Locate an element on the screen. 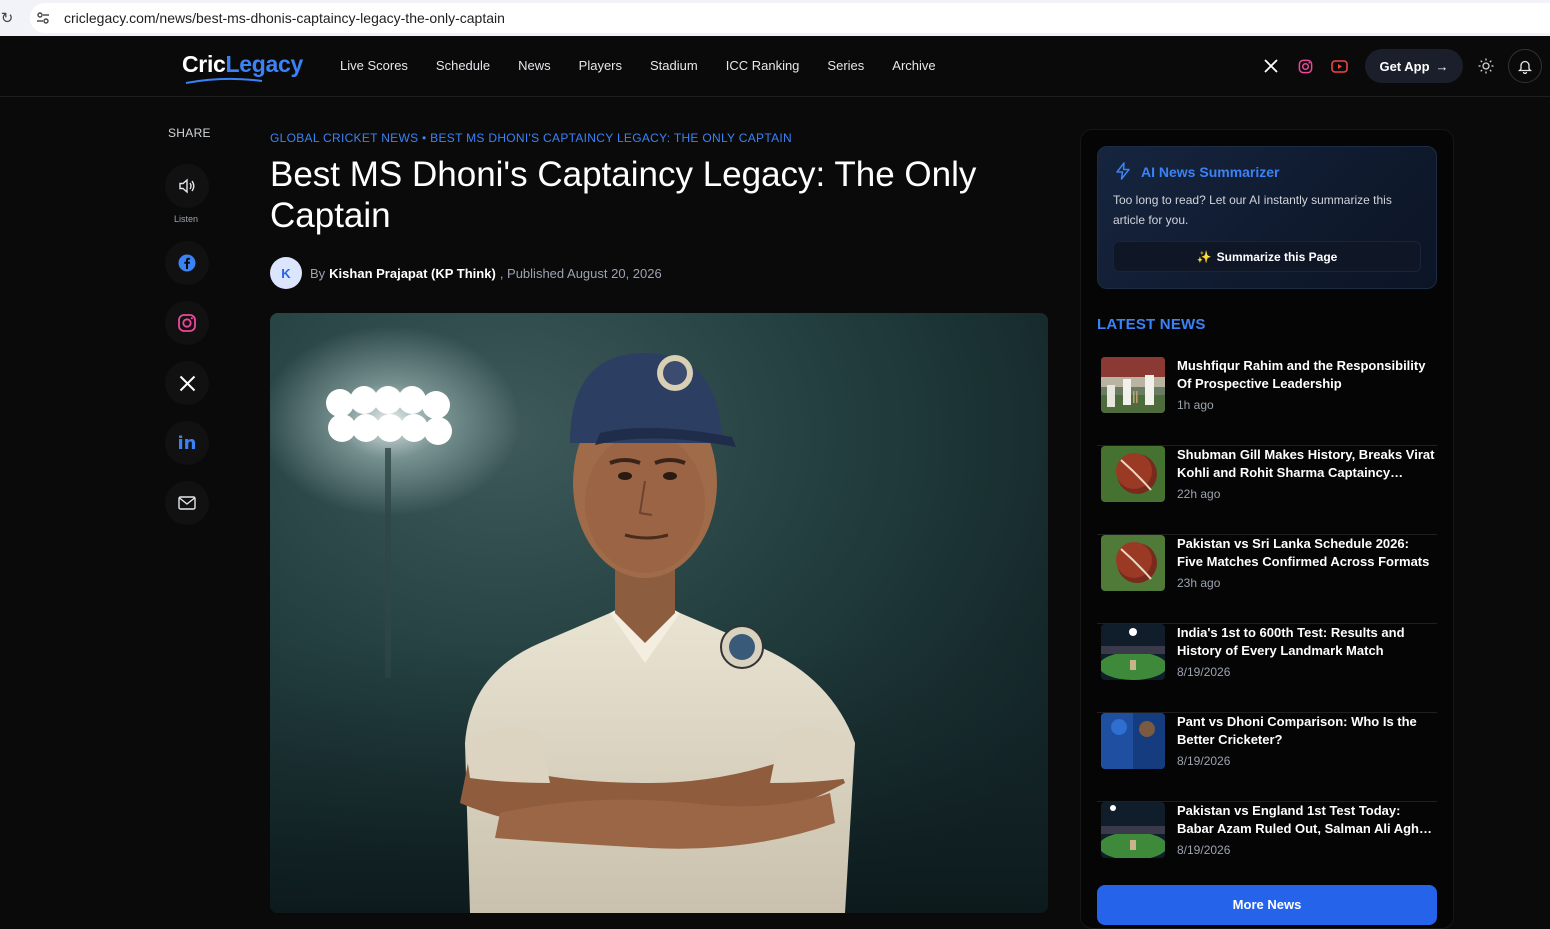 Image resolution: width=1550 pixels, height=929 pixels. site-logo: CricLegacy is located at coordinates (243, 67).